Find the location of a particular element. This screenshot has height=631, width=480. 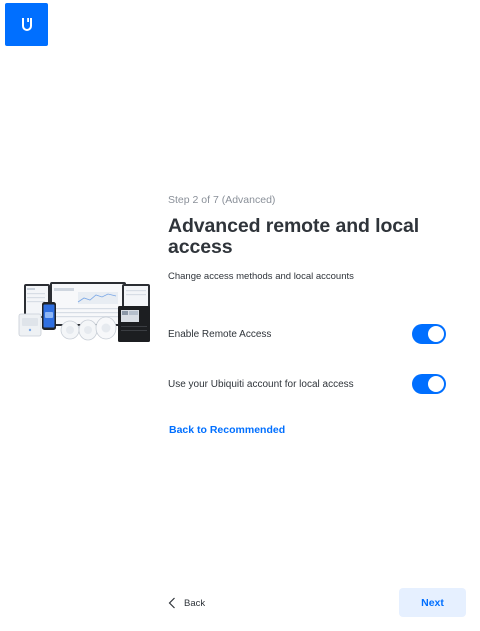

step-indicator: Step 2 of 7 (Advanced) is located at coordinates (222, 200).